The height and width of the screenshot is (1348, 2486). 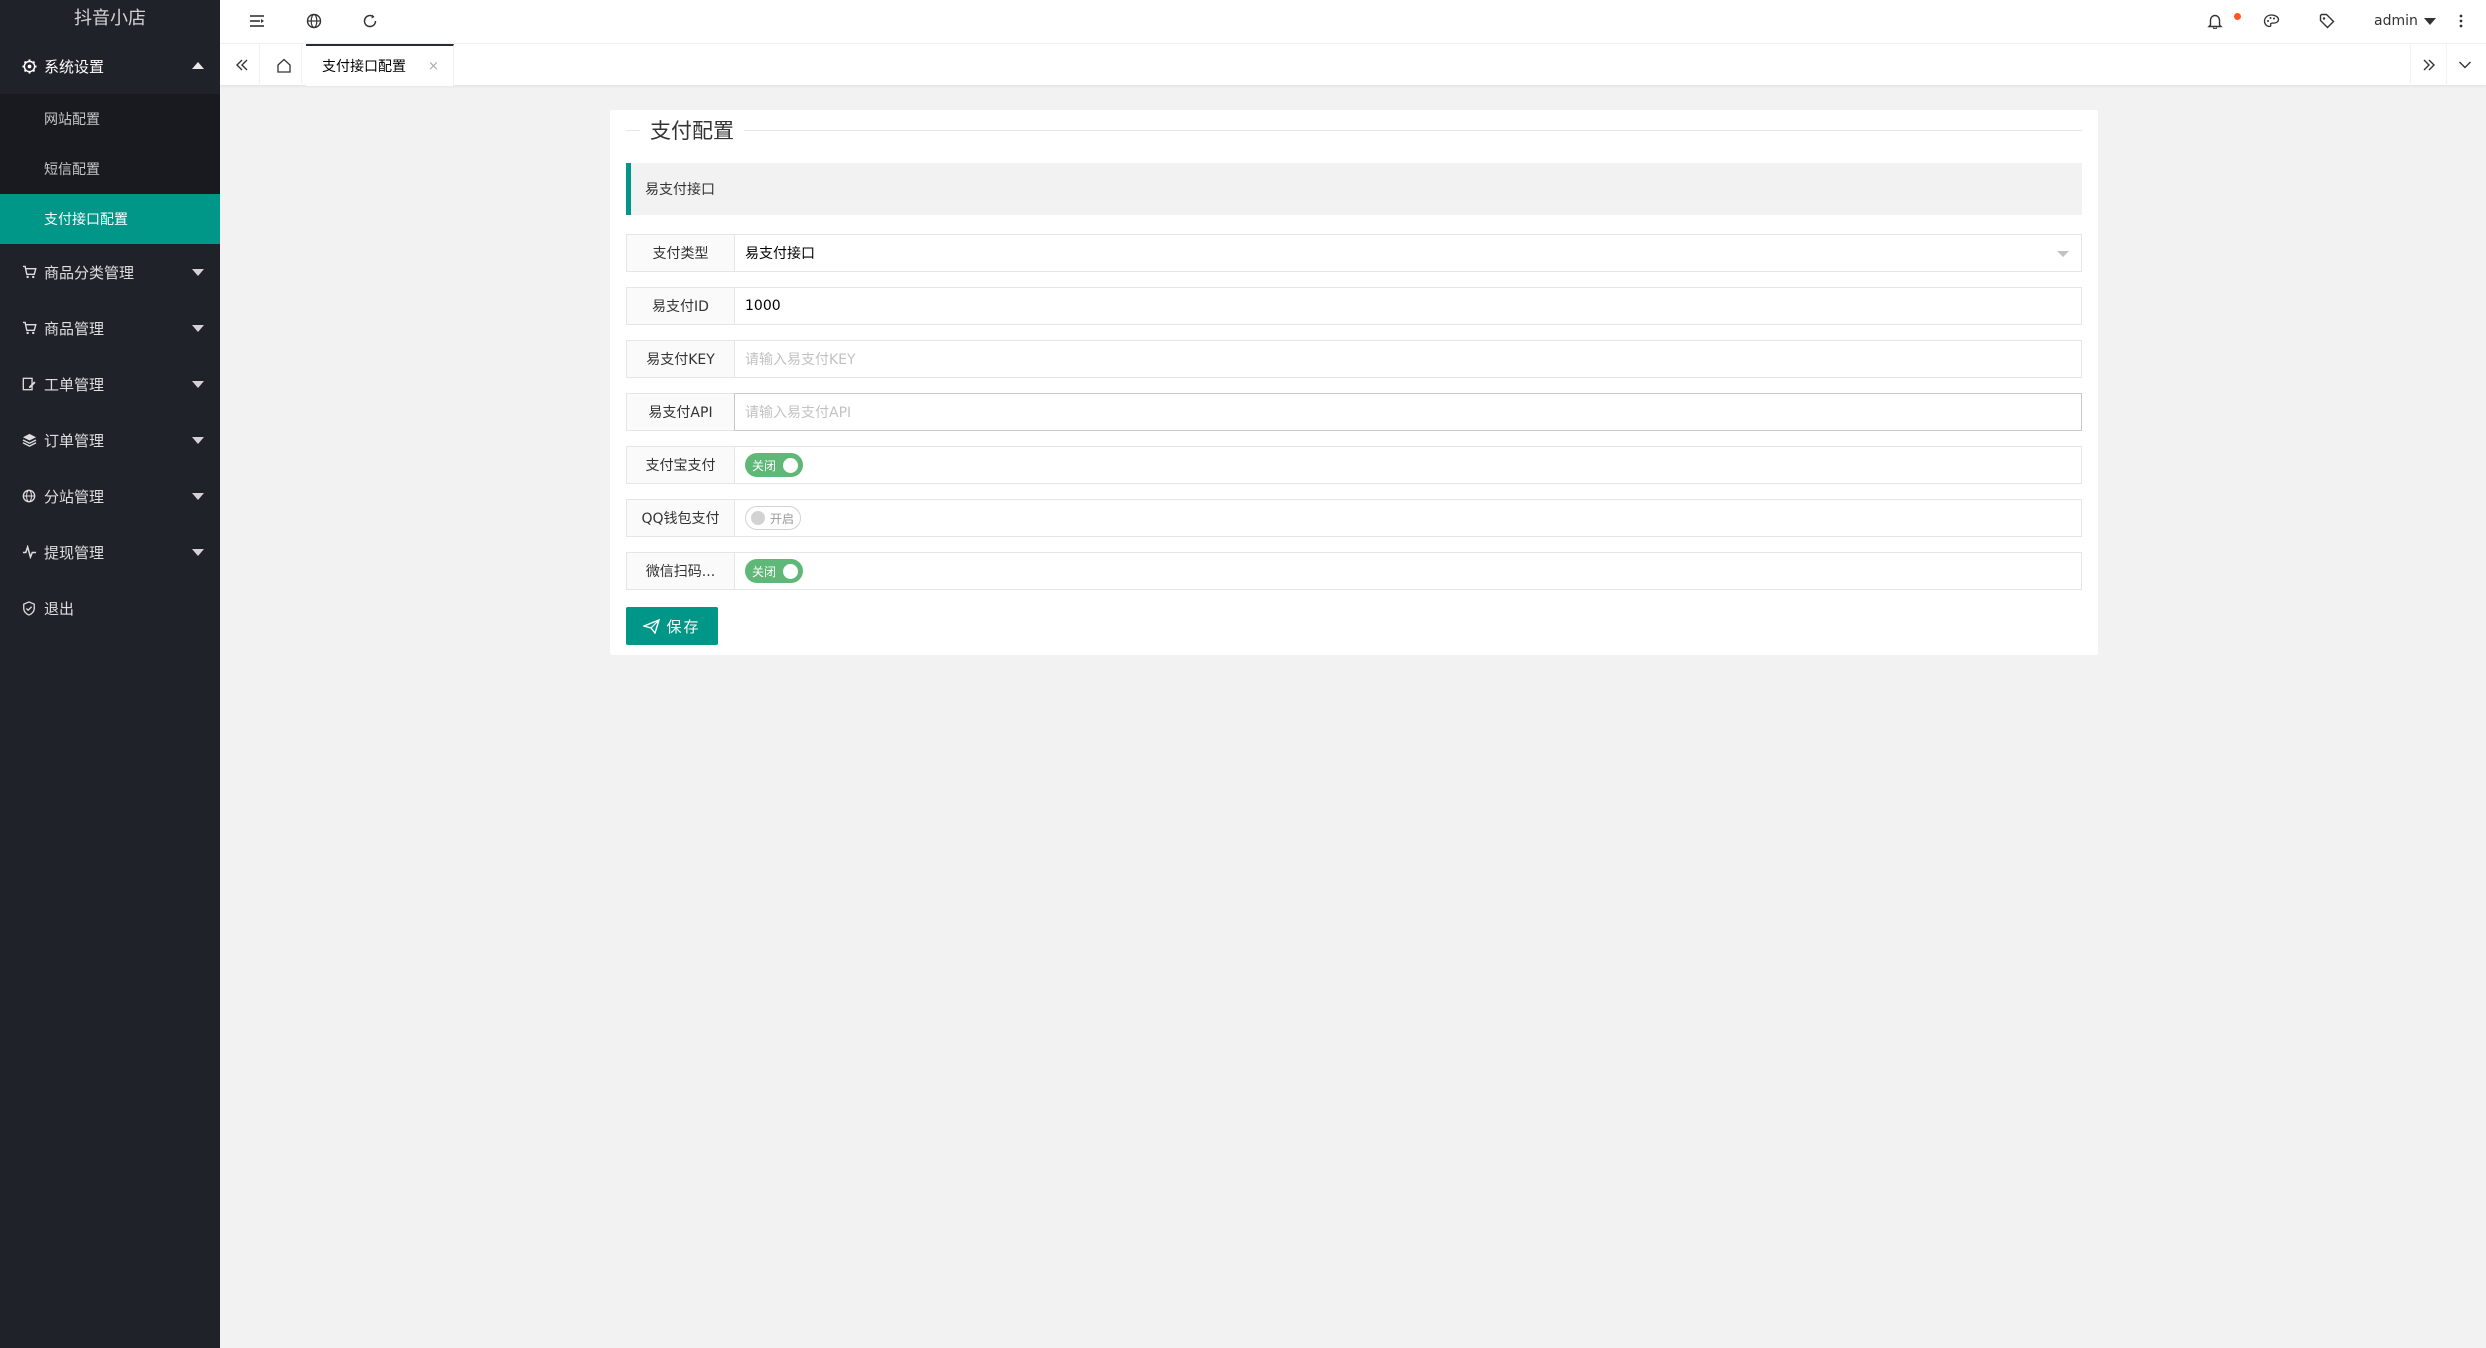 What do you see at coordinates (198, 65) in the screenshot?
I see `chevron-up-icon` at bounding box center [198, 65].